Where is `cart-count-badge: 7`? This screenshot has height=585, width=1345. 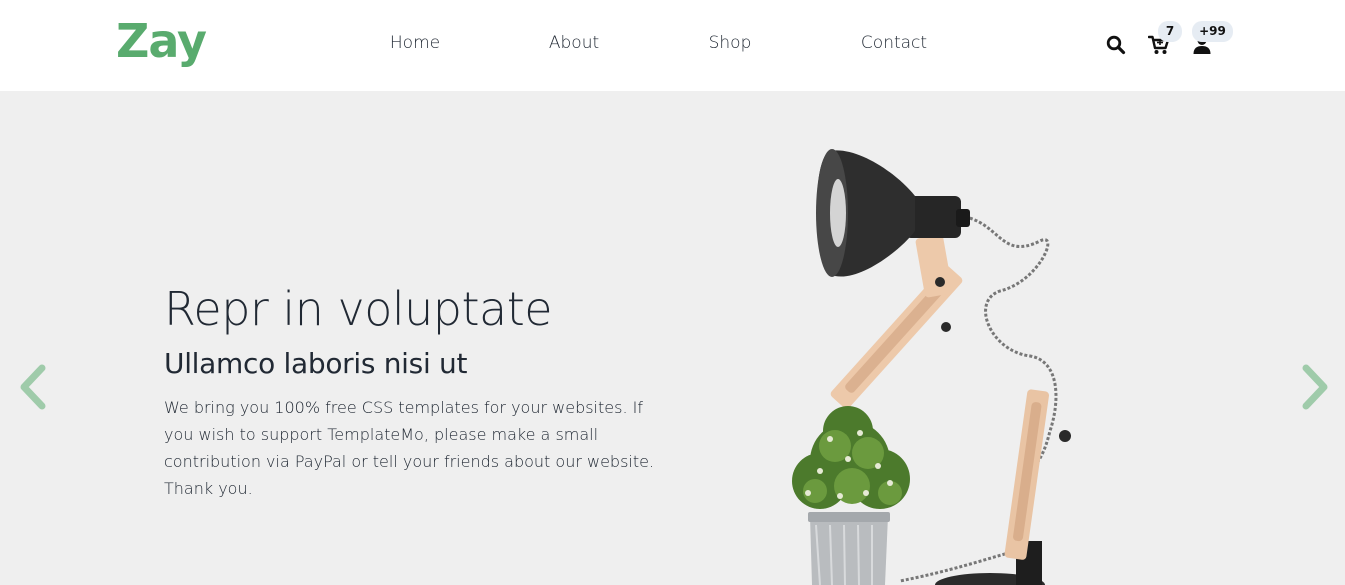 cart-count-badge: 7 is located at coordinates (1170, 31).